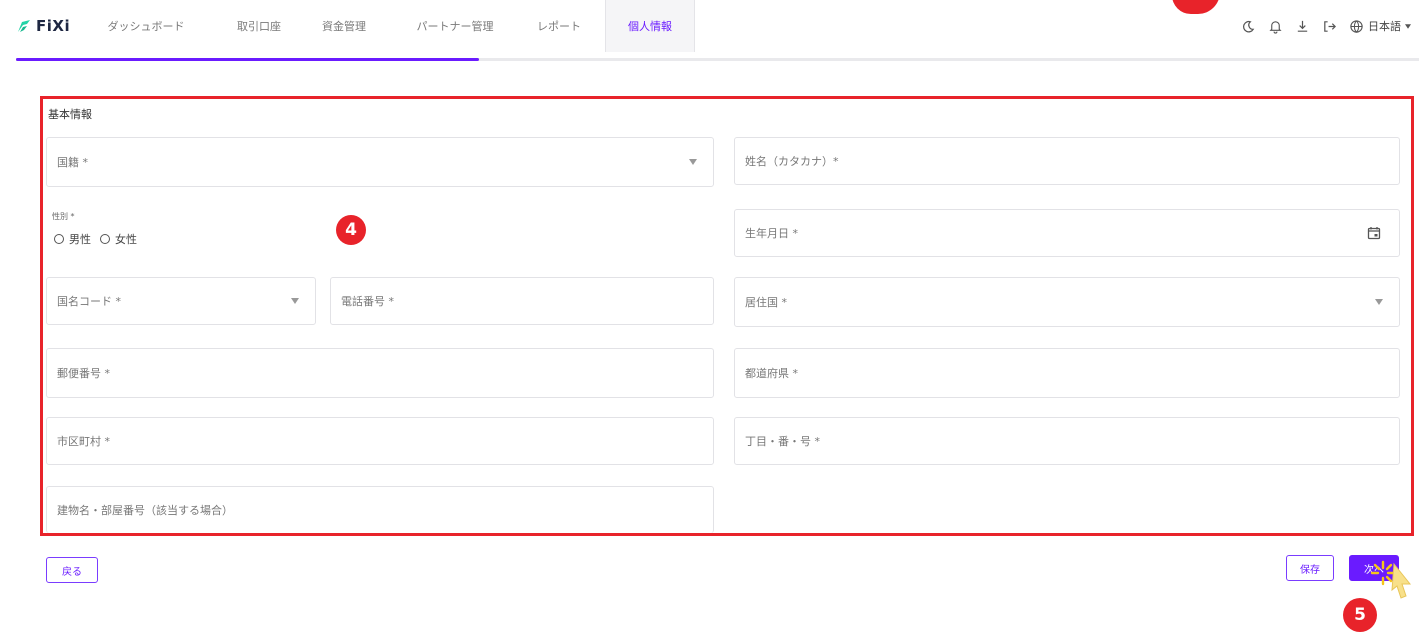  What do you see at coordinates (95, 239) in the screenshot?
I see `gender-radio-group: 男性 女性` at bounding box center [95, 239].